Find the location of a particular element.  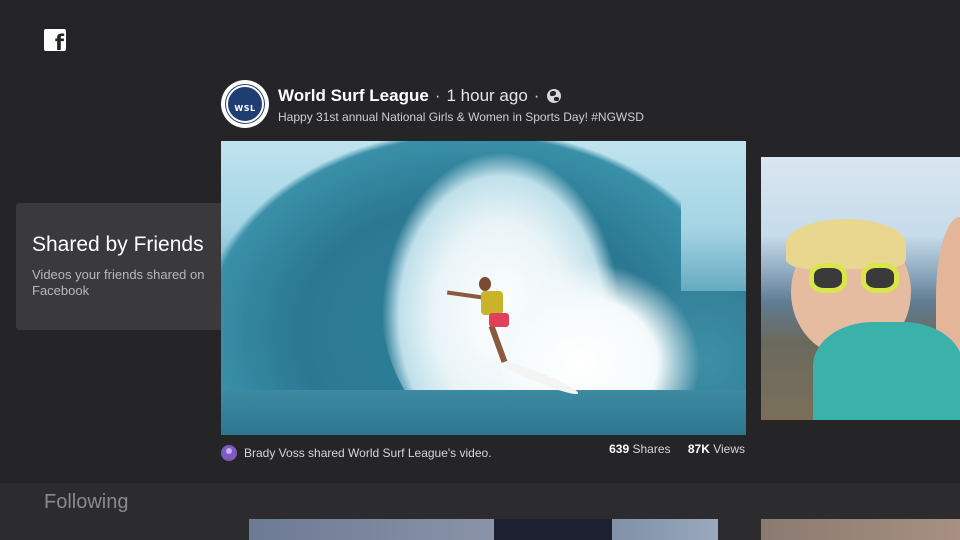

wsl-logo-icon: WSL is located at coordinates (245, 104).